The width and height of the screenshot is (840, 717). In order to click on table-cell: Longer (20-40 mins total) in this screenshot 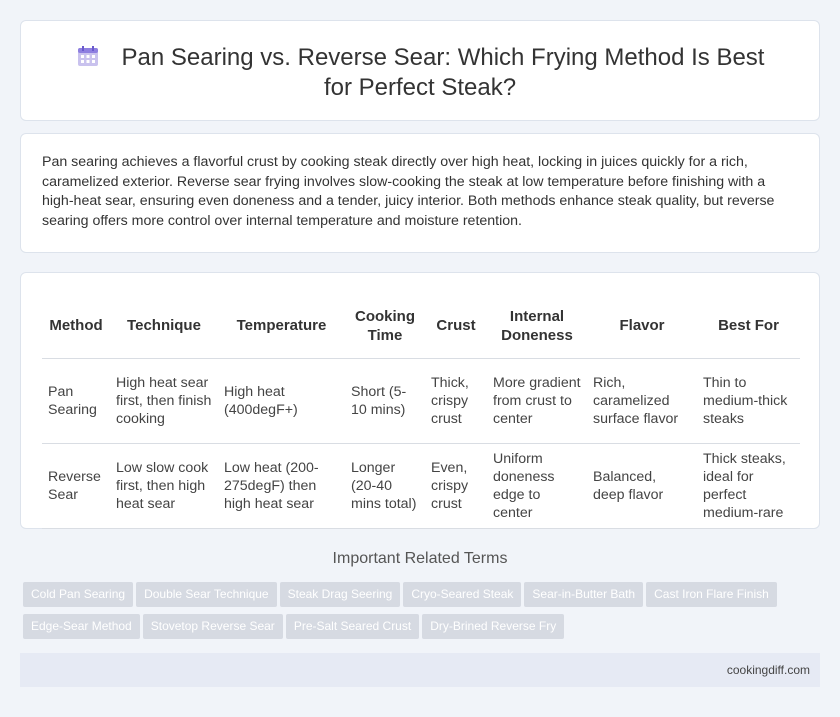, I will do `click(385, 486)`.